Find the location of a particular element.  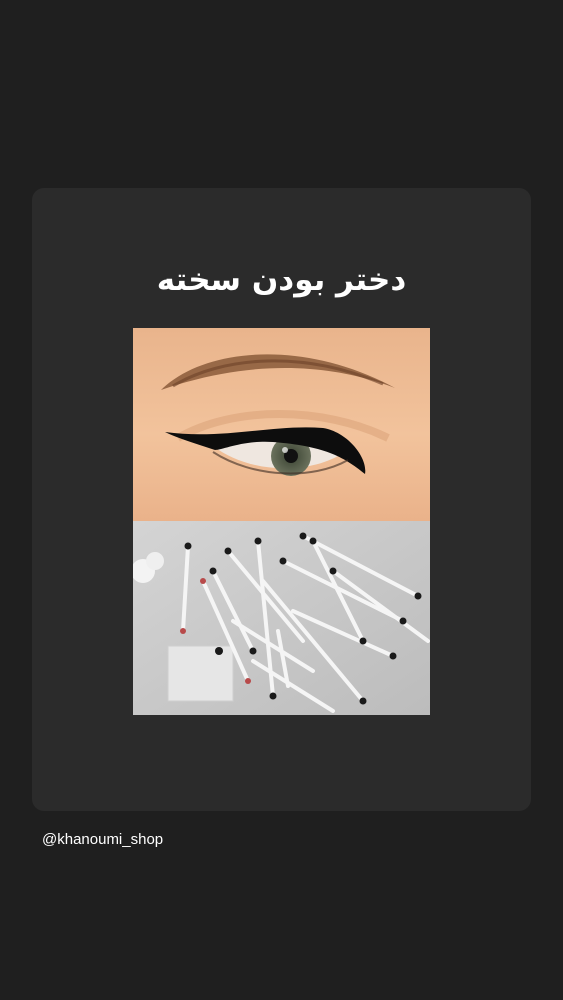

cotton-swabs-photo is located at coordinates (281, 618).